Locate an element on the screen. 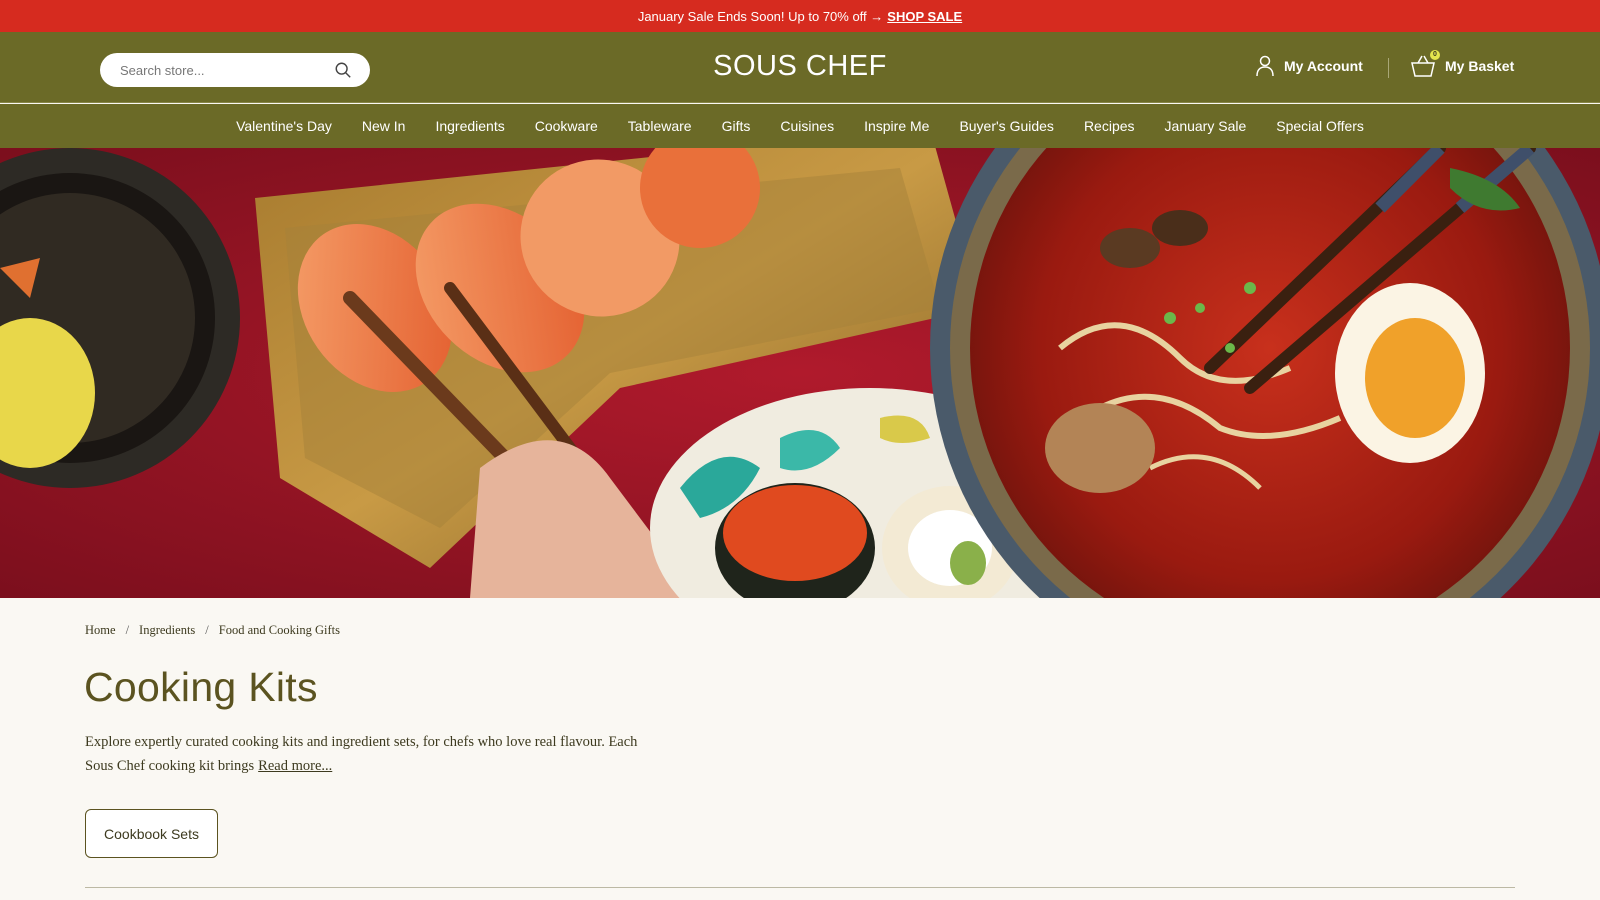 This screenshot has height=900, width=1600. cookbook-sets-chip: Cookbook Sets is located at coordinates (151, 833).